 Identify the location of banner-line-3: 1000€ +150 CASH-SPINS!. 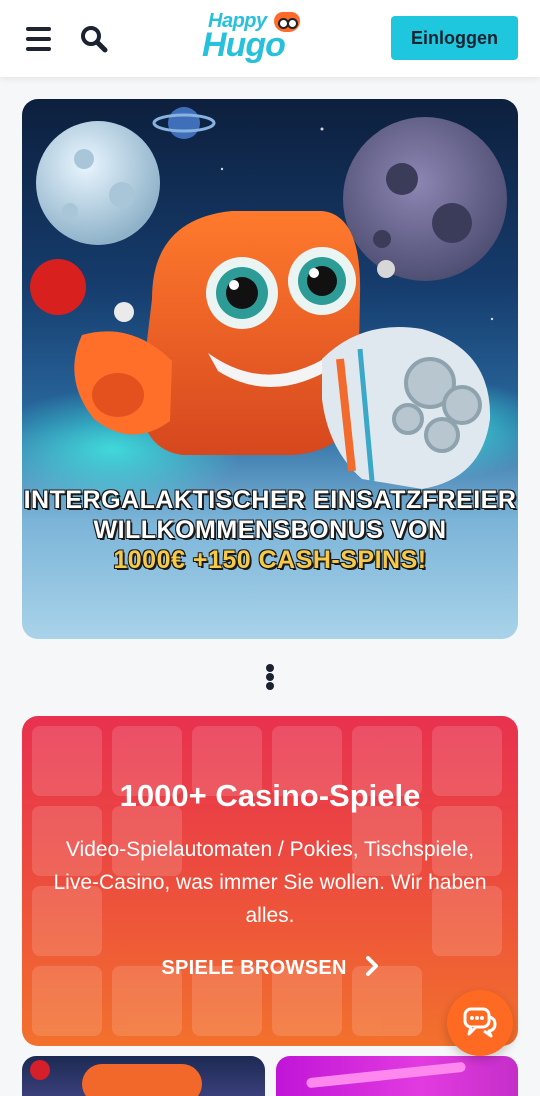
(270, 560).